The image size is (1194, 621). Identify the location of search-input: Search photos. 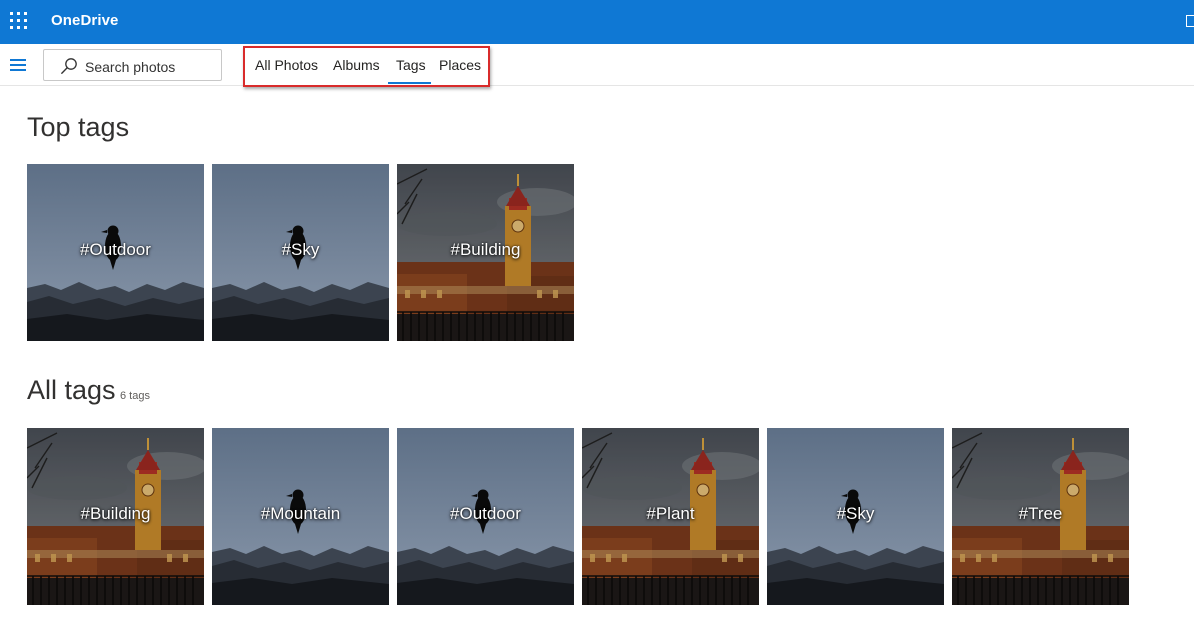
(132, 65).